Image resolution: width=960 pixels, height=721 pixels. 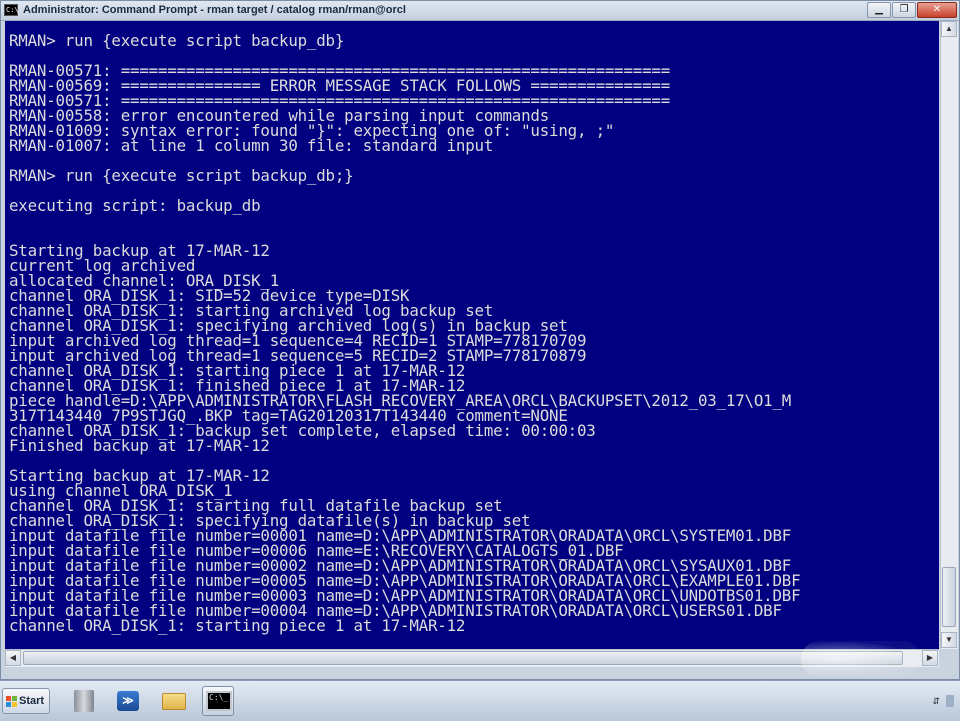 What do you see at coordinates (480, 700) in the screenshot?
I see `taskbar: Start ≫ C:\_ ⇵` at bounding box center [480, 700].